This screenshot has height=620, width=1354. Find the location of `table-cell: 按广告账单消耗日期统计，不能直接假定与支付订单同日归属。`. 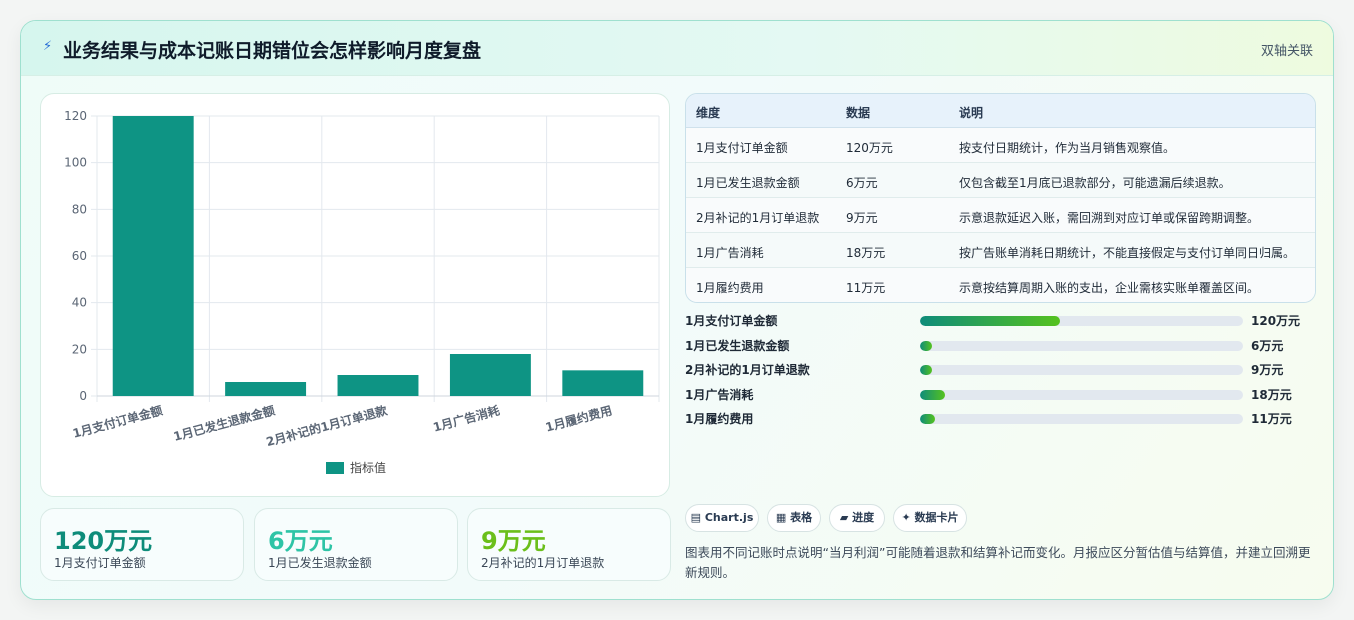

table-cell: 按广告账单消耗日期统计，不能直接假定与支付订单同日归属。 is located at coordinates (1127, 253).